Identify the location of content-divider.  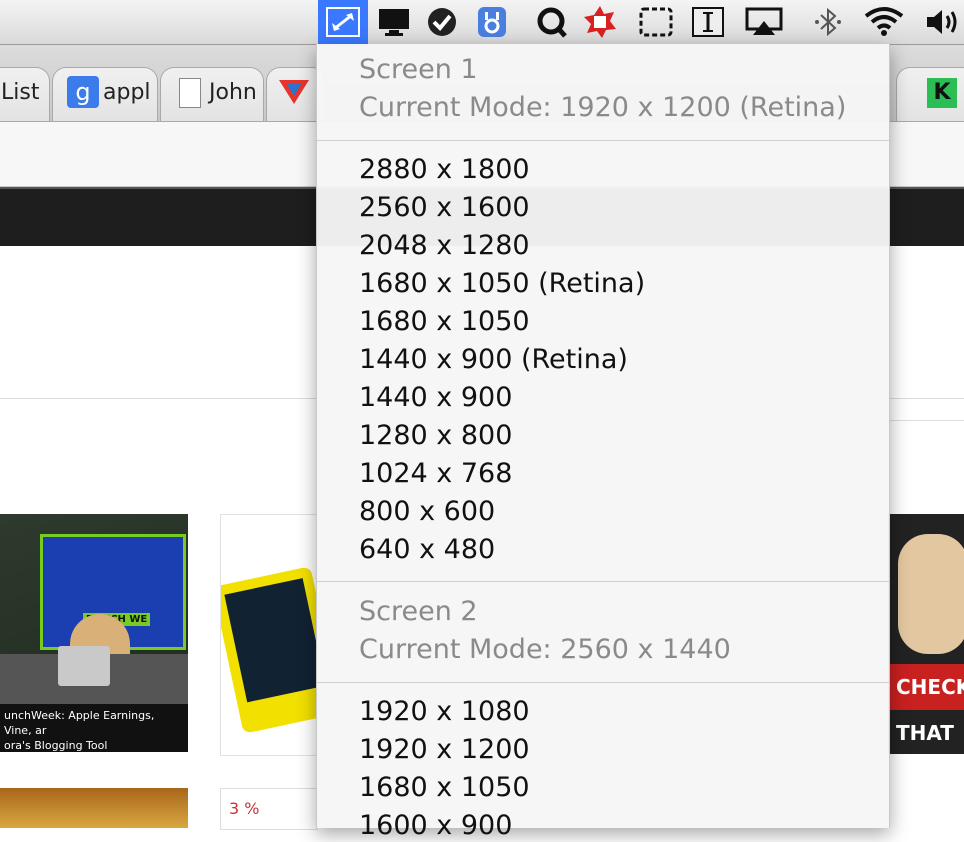
(927, 420).